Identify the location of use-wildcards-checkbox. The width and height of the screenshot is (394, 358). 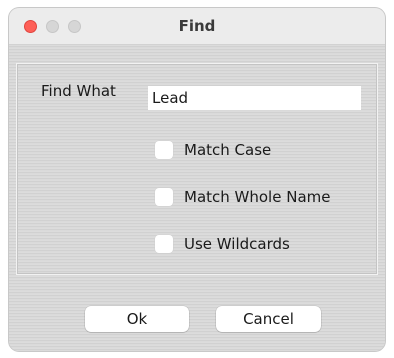
(164, 244).